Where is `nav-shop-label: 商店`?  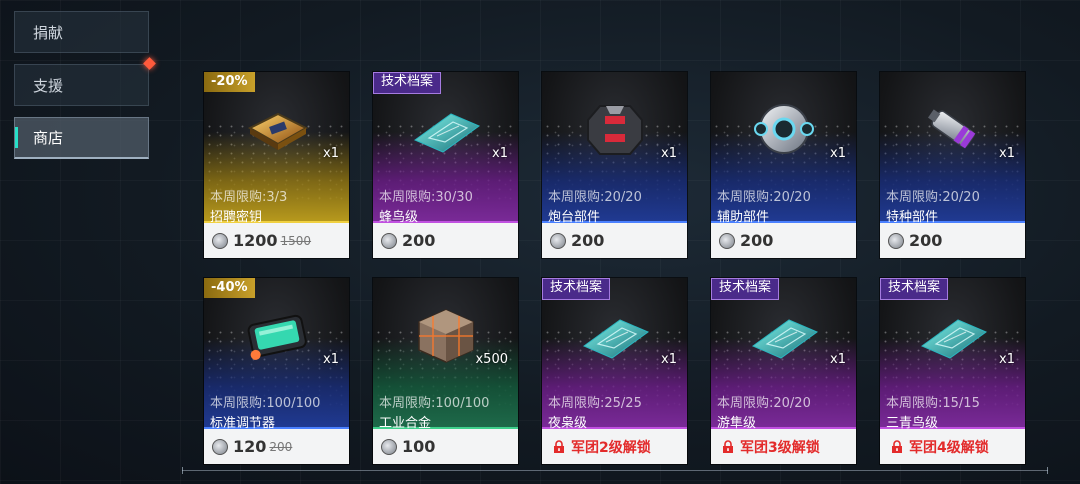 nav-shop-label: 商店 is located at coordinates (48, 138).